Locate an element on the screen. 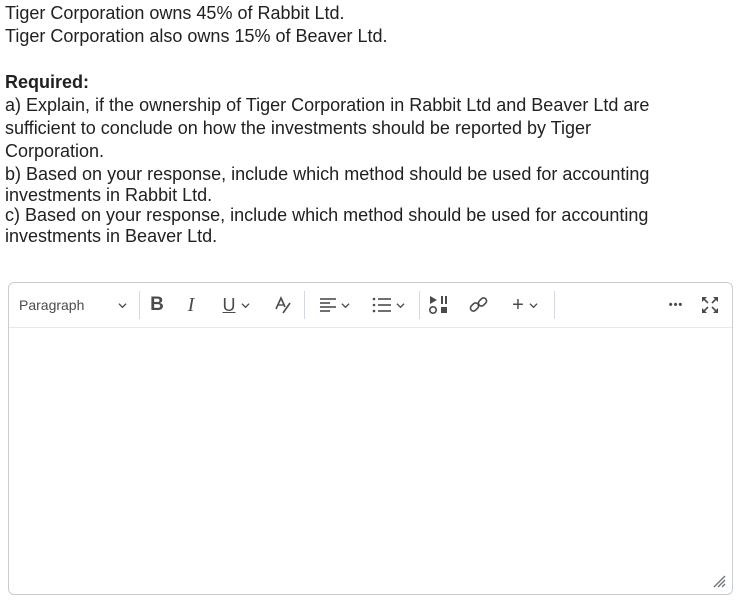 The height and width of the screenshot is (612, 753). media-icon is located at coordinates (437, 305).